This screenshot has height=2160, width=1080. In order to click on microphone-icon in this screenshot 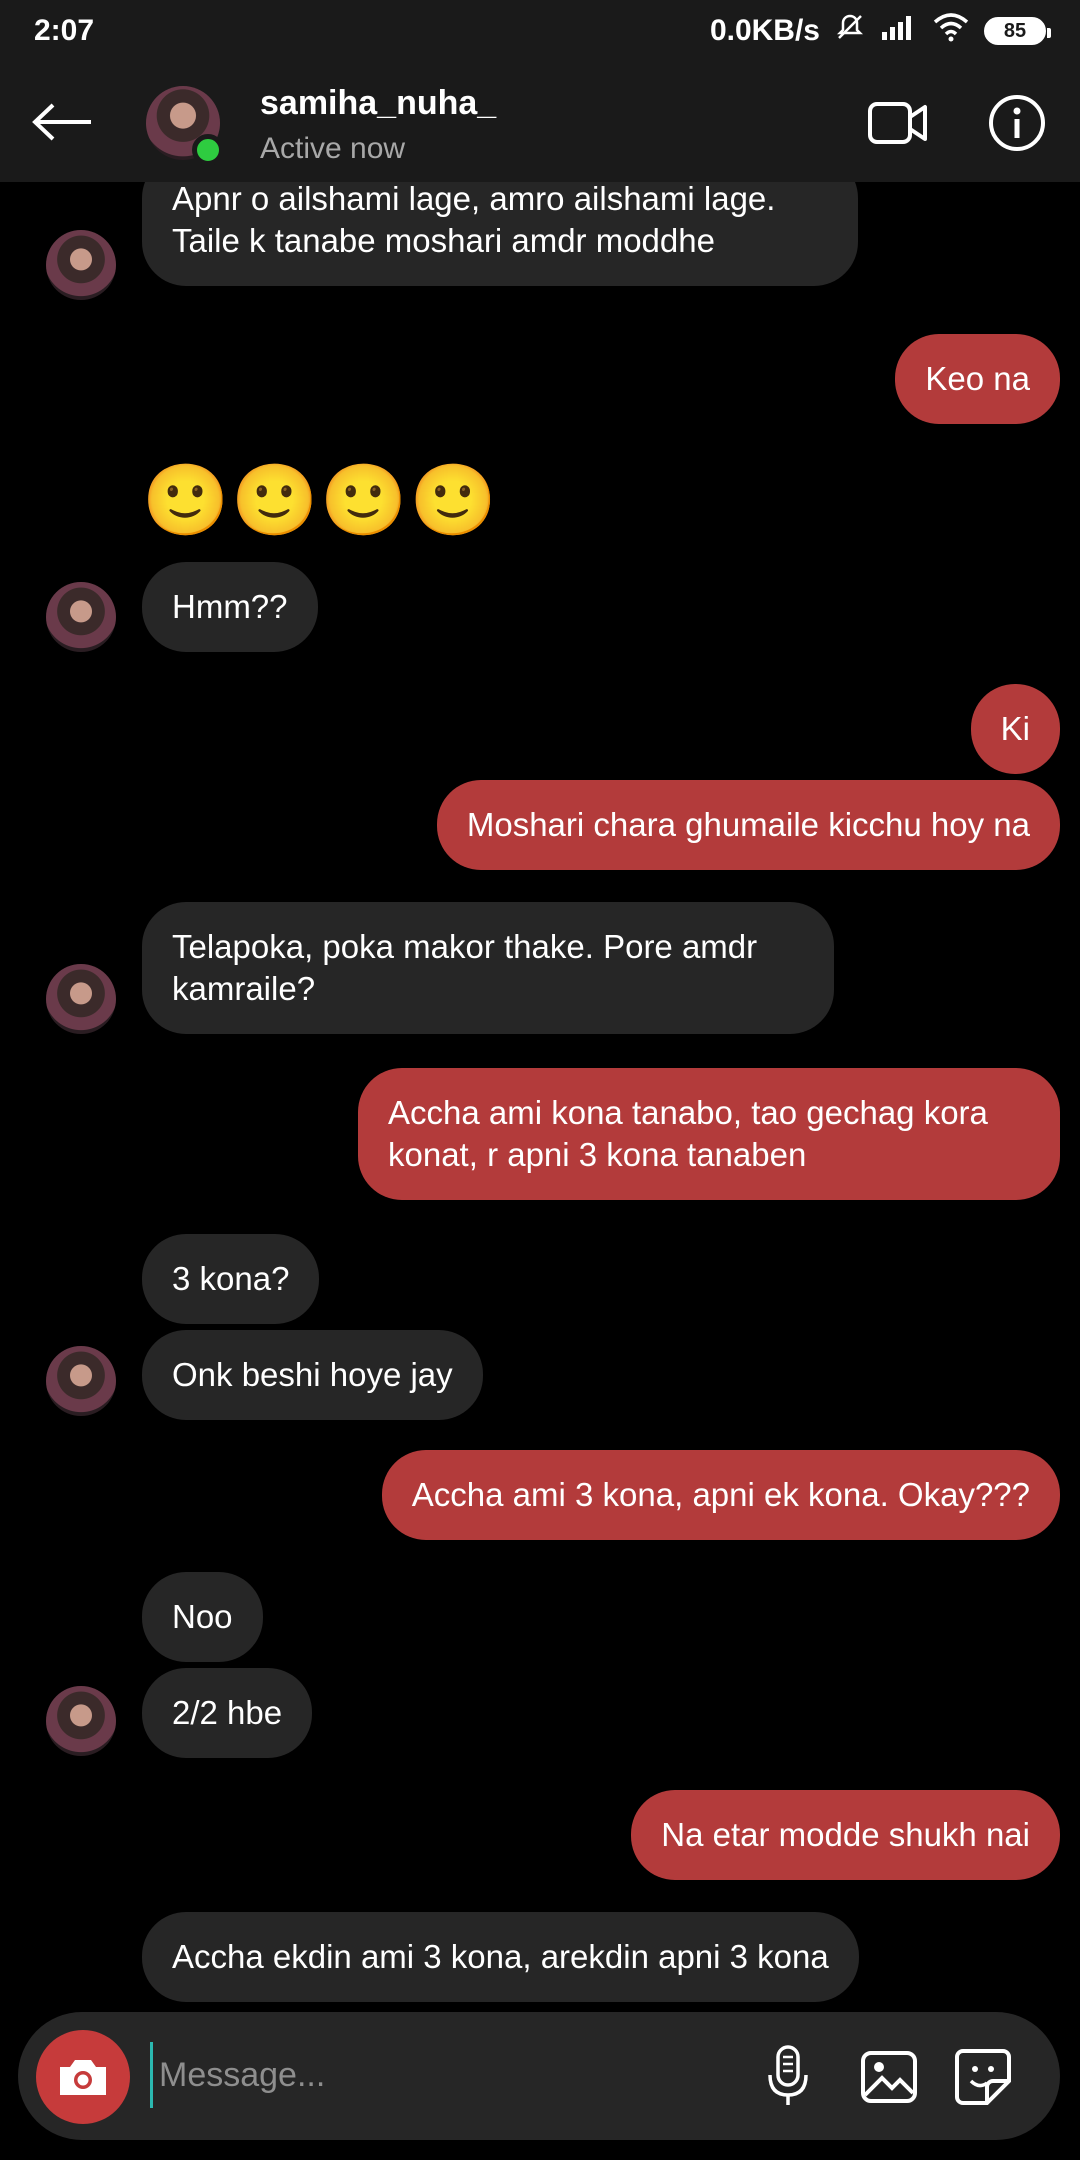, I will do `click(788, 2075)`.